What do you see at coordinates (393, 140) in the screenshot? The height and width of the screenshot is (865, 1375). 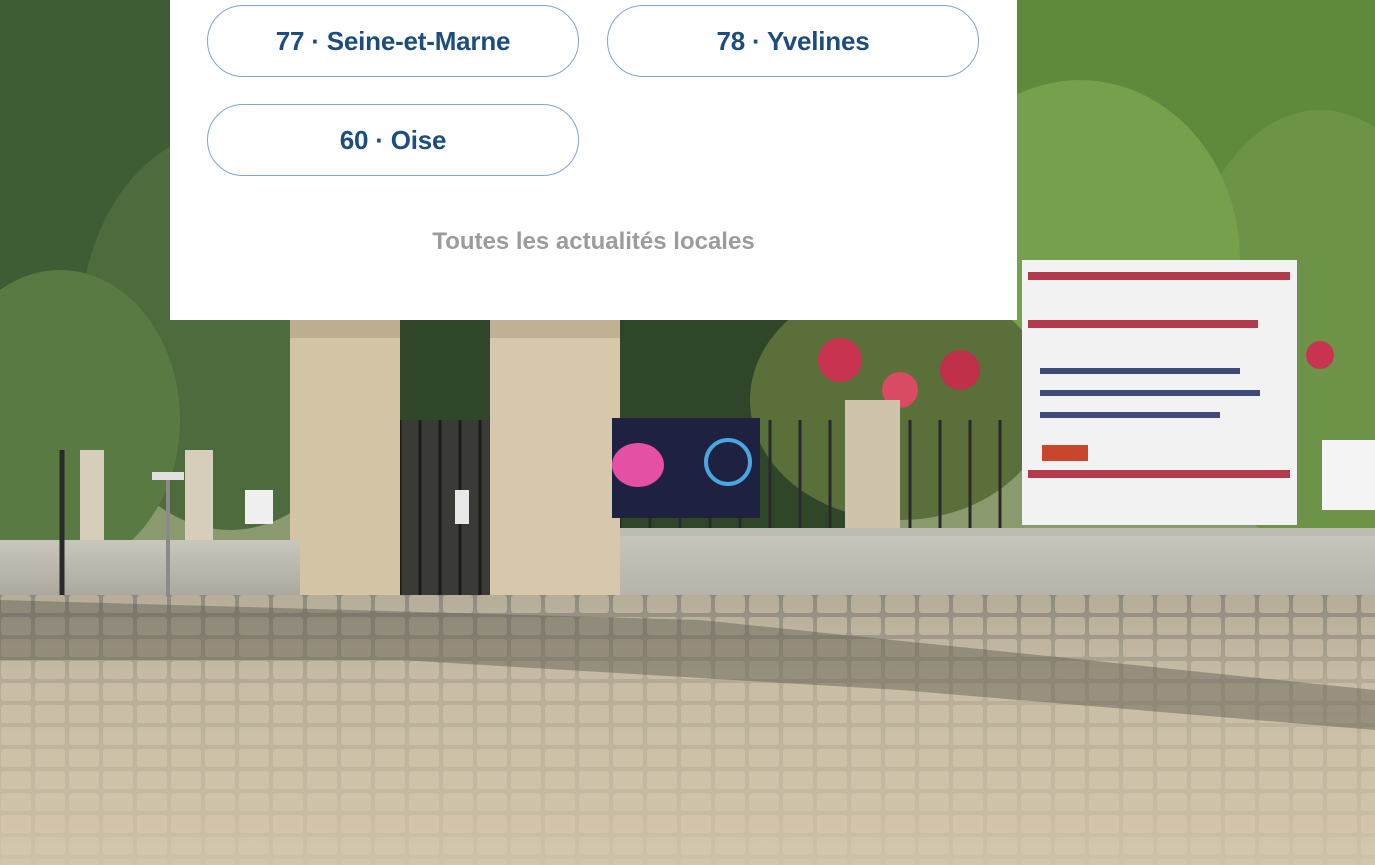 I see `department-button-oise: 60 · Oise` at bounding box center [393, 140].